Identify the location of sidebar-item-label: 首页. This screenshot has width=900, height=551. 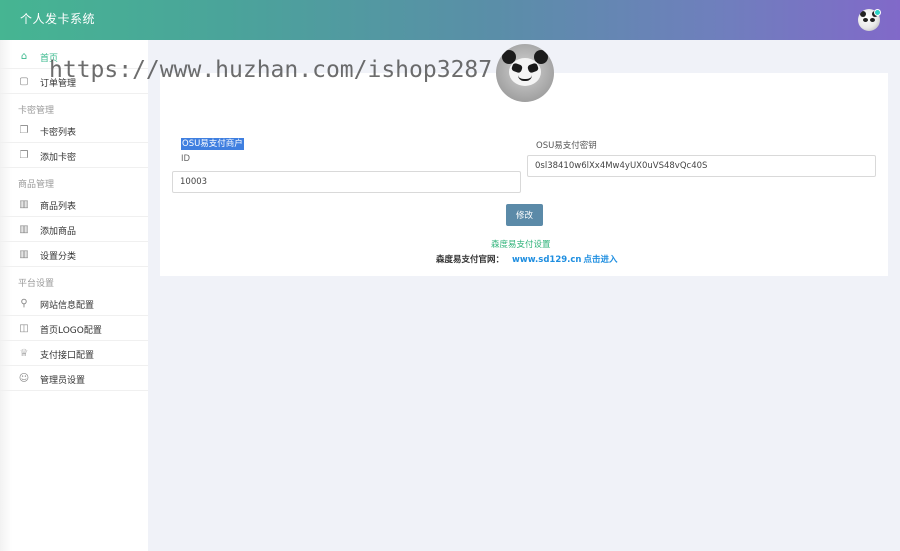
(49, 59).